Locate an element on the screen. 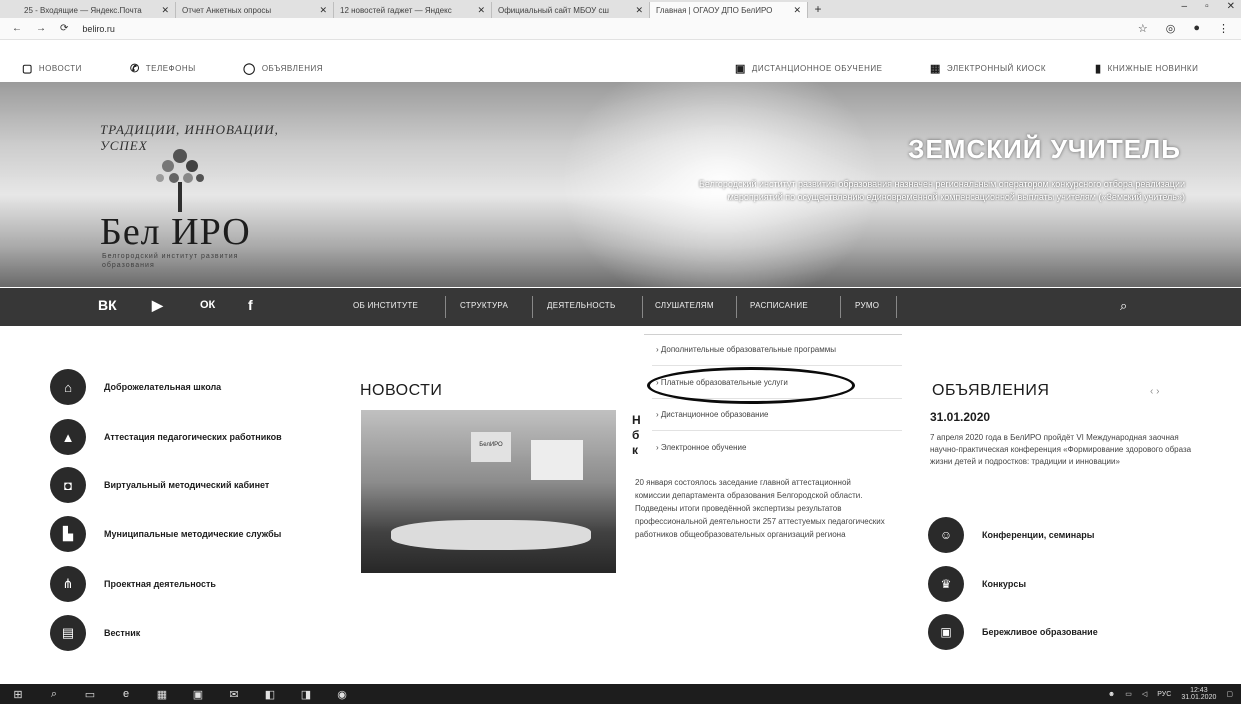 This screenshot has height=704, width=1241. window-controls: – ▫ ✕ is located at coordinates (1209, 6).